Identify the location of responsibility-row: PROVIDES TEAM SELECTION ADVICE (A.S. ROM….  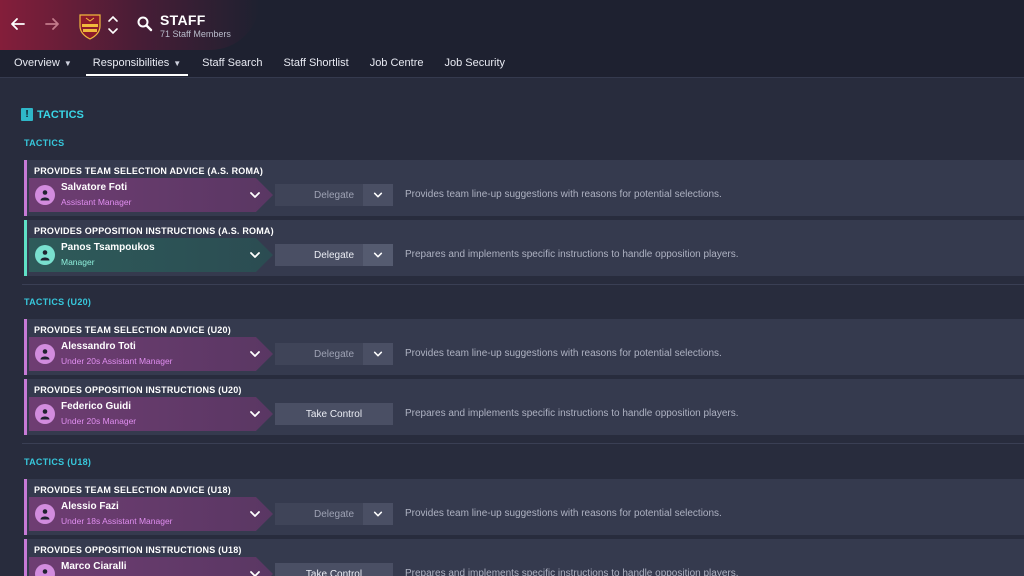
(524, 188).